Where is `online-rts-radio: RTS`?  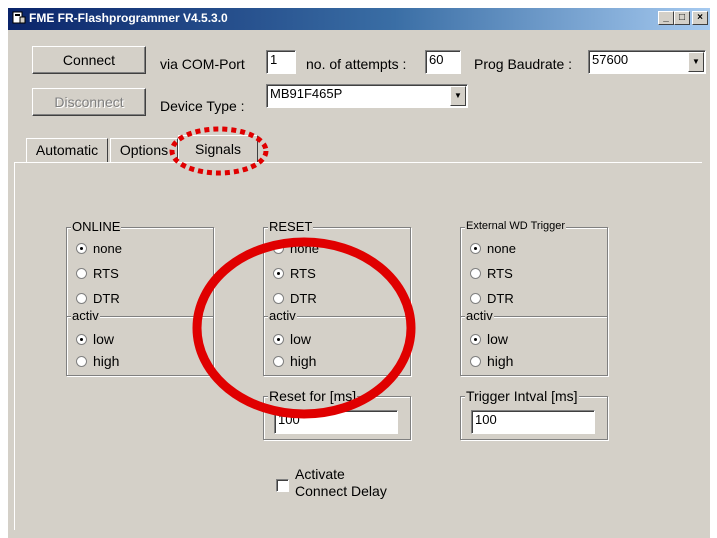 online-rts-radio: RTS is located at coordinates (97, 273).